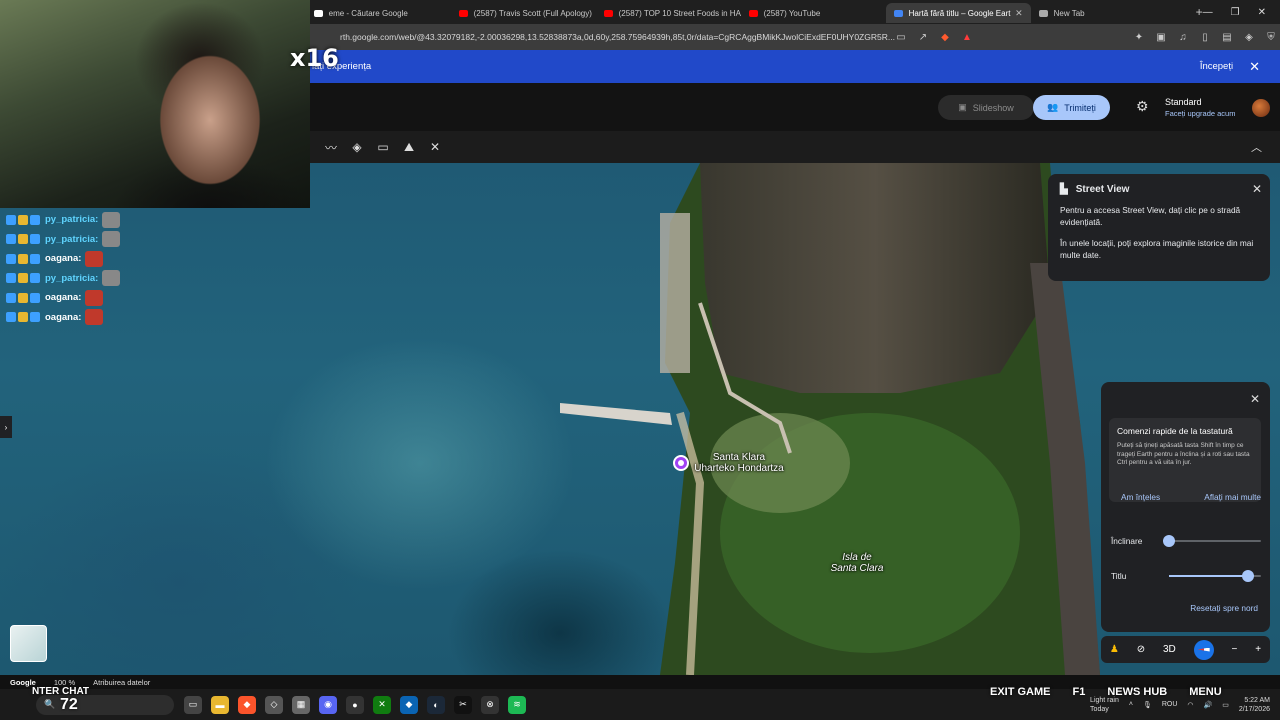 The image size is (1280, 720). I want to click on battery-icon: ▭, so click(1225, 705).